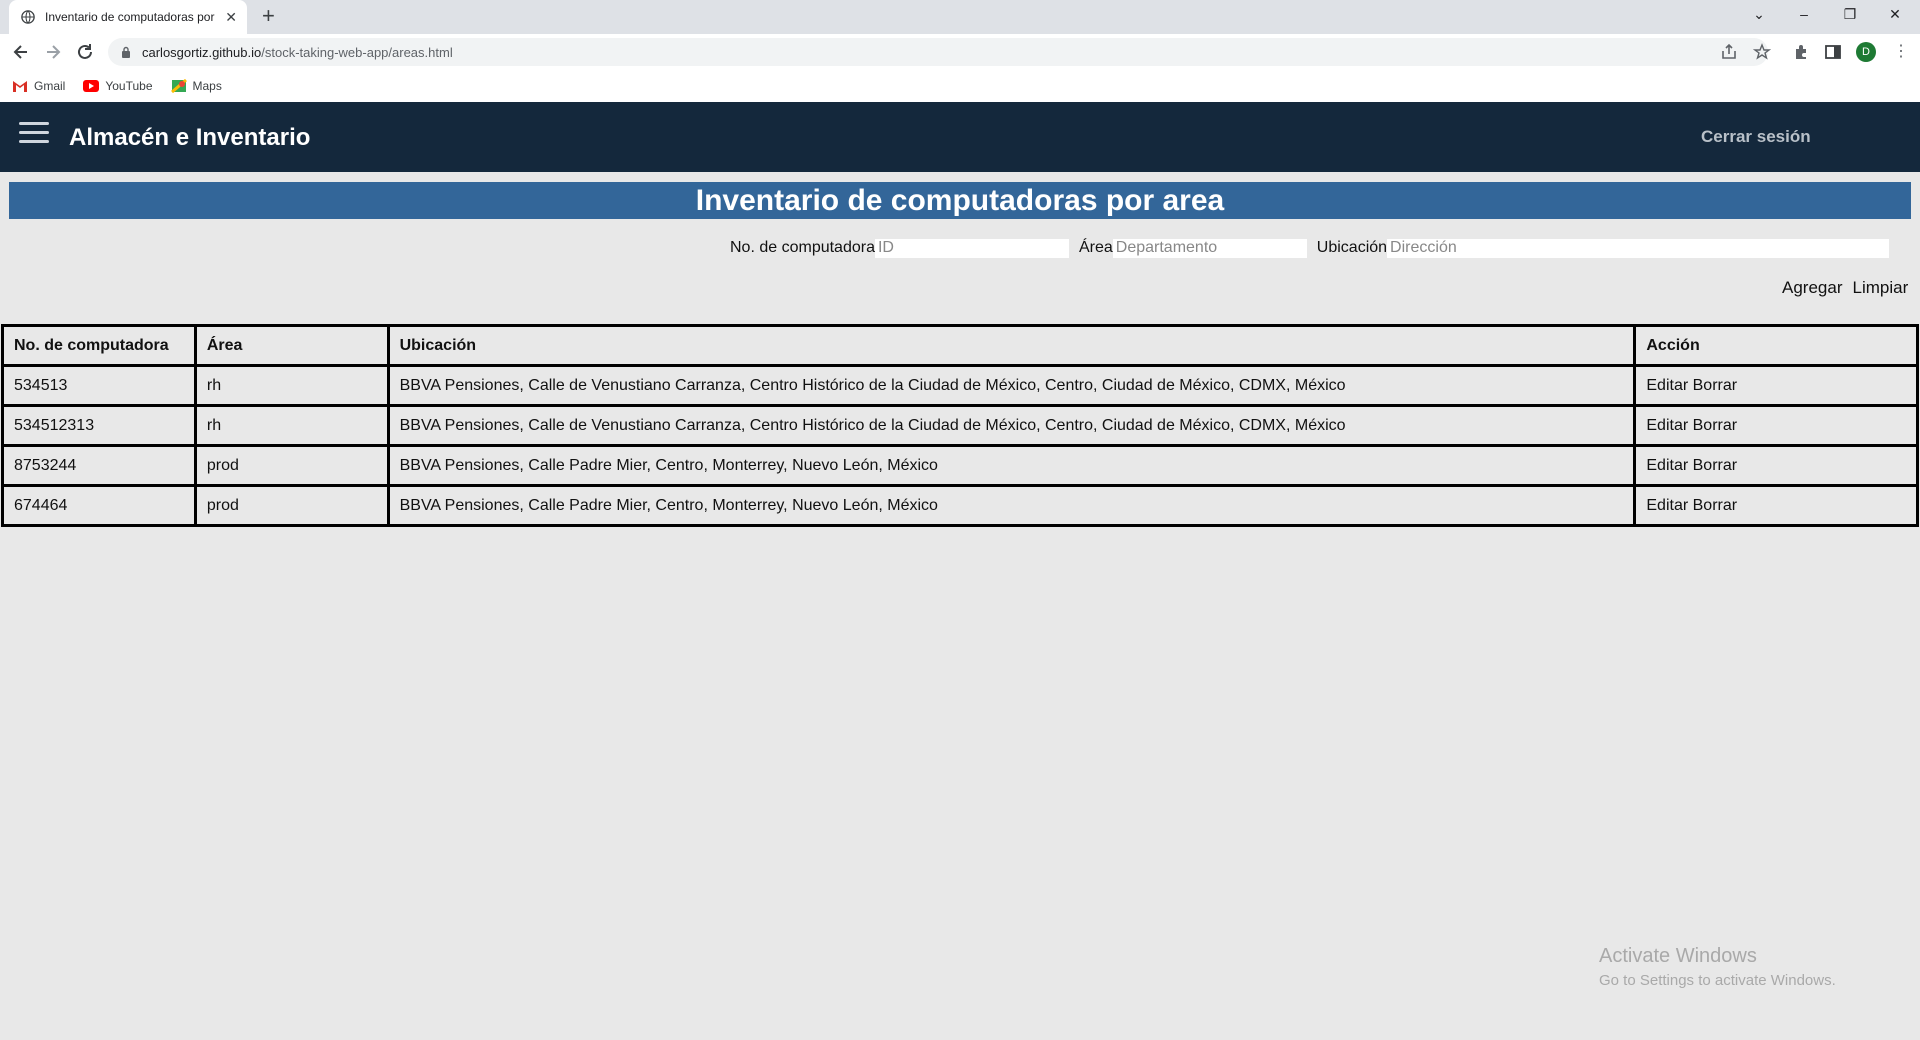 This screenshot has height=1040, width=1920. I want to click on close-window-button: ✕, so click(1895, 14).